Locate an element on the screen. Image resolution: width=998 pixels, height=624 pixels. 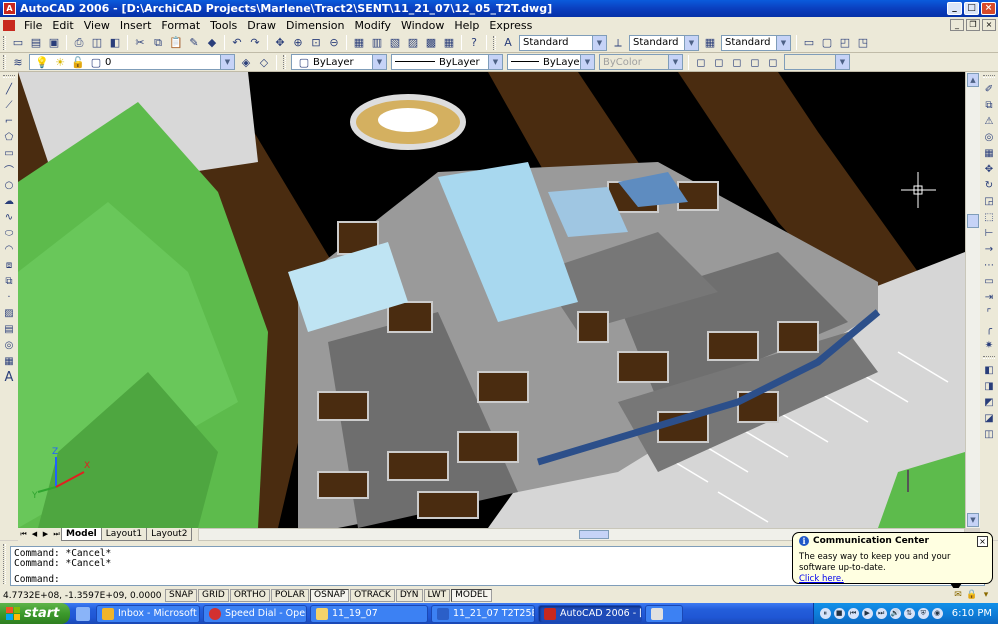
revision-cloud-icon: ☁ is located at coordinates (9, 201).